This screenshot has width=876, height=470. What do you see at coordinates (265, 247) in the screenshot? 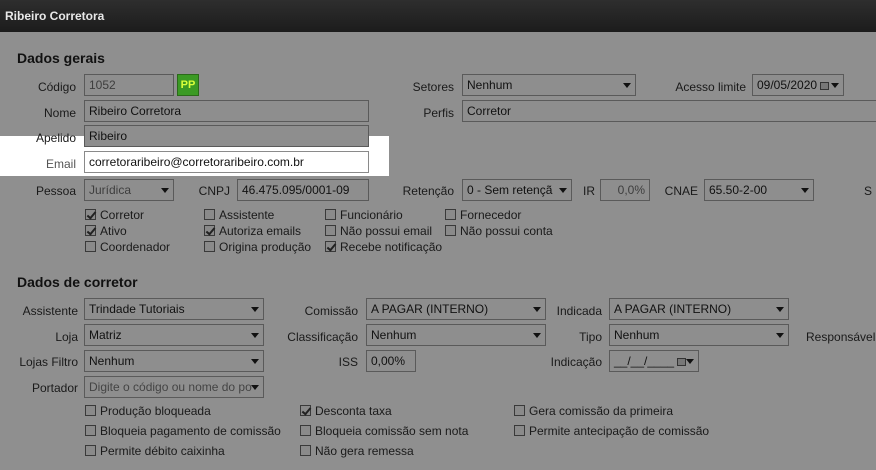
I see `checkbox-label: Origina produção` at bounding box center [265, 247].